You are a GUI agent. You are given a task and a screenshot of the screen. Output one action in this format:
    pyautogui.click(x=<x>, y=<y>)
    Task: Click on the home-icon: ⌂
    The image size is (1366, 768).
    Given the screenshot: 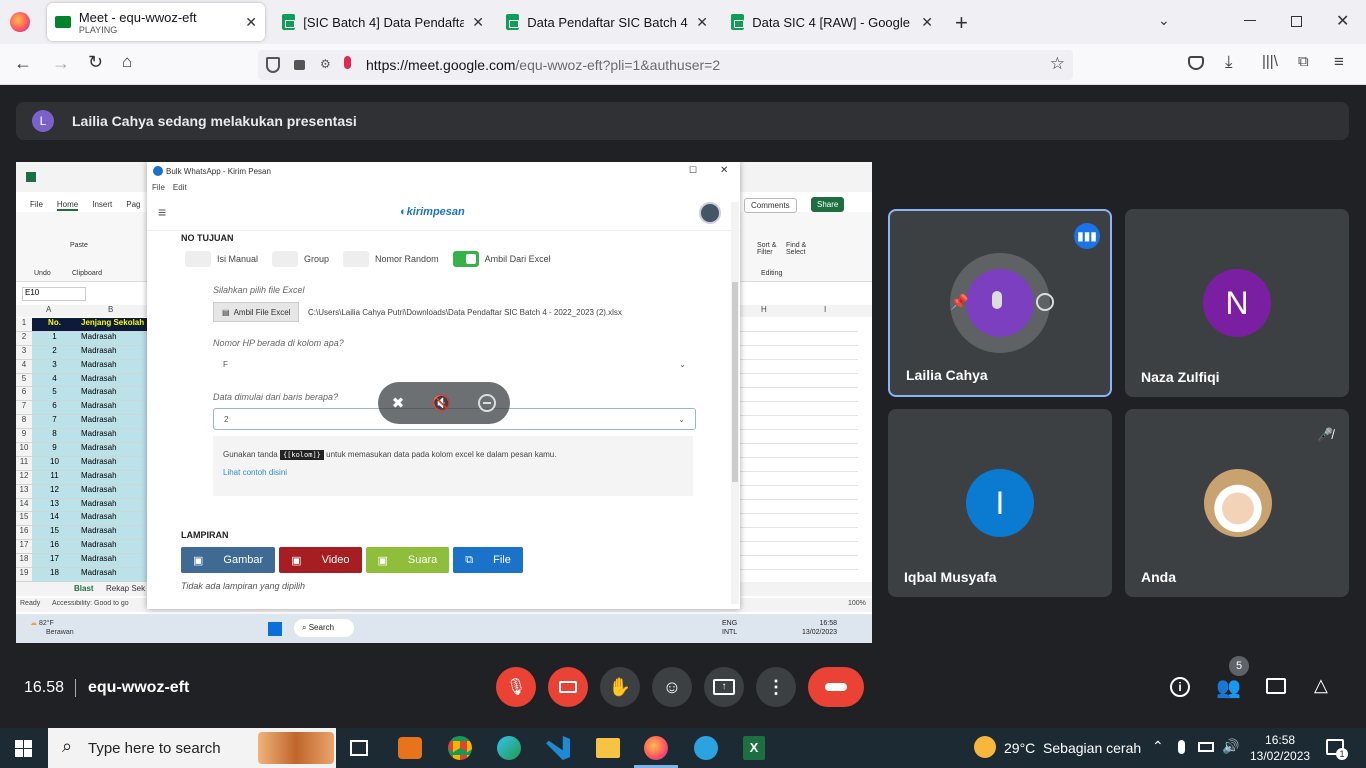 What is the action you would take?
    pyautogui.click(x=127, y=62)
    